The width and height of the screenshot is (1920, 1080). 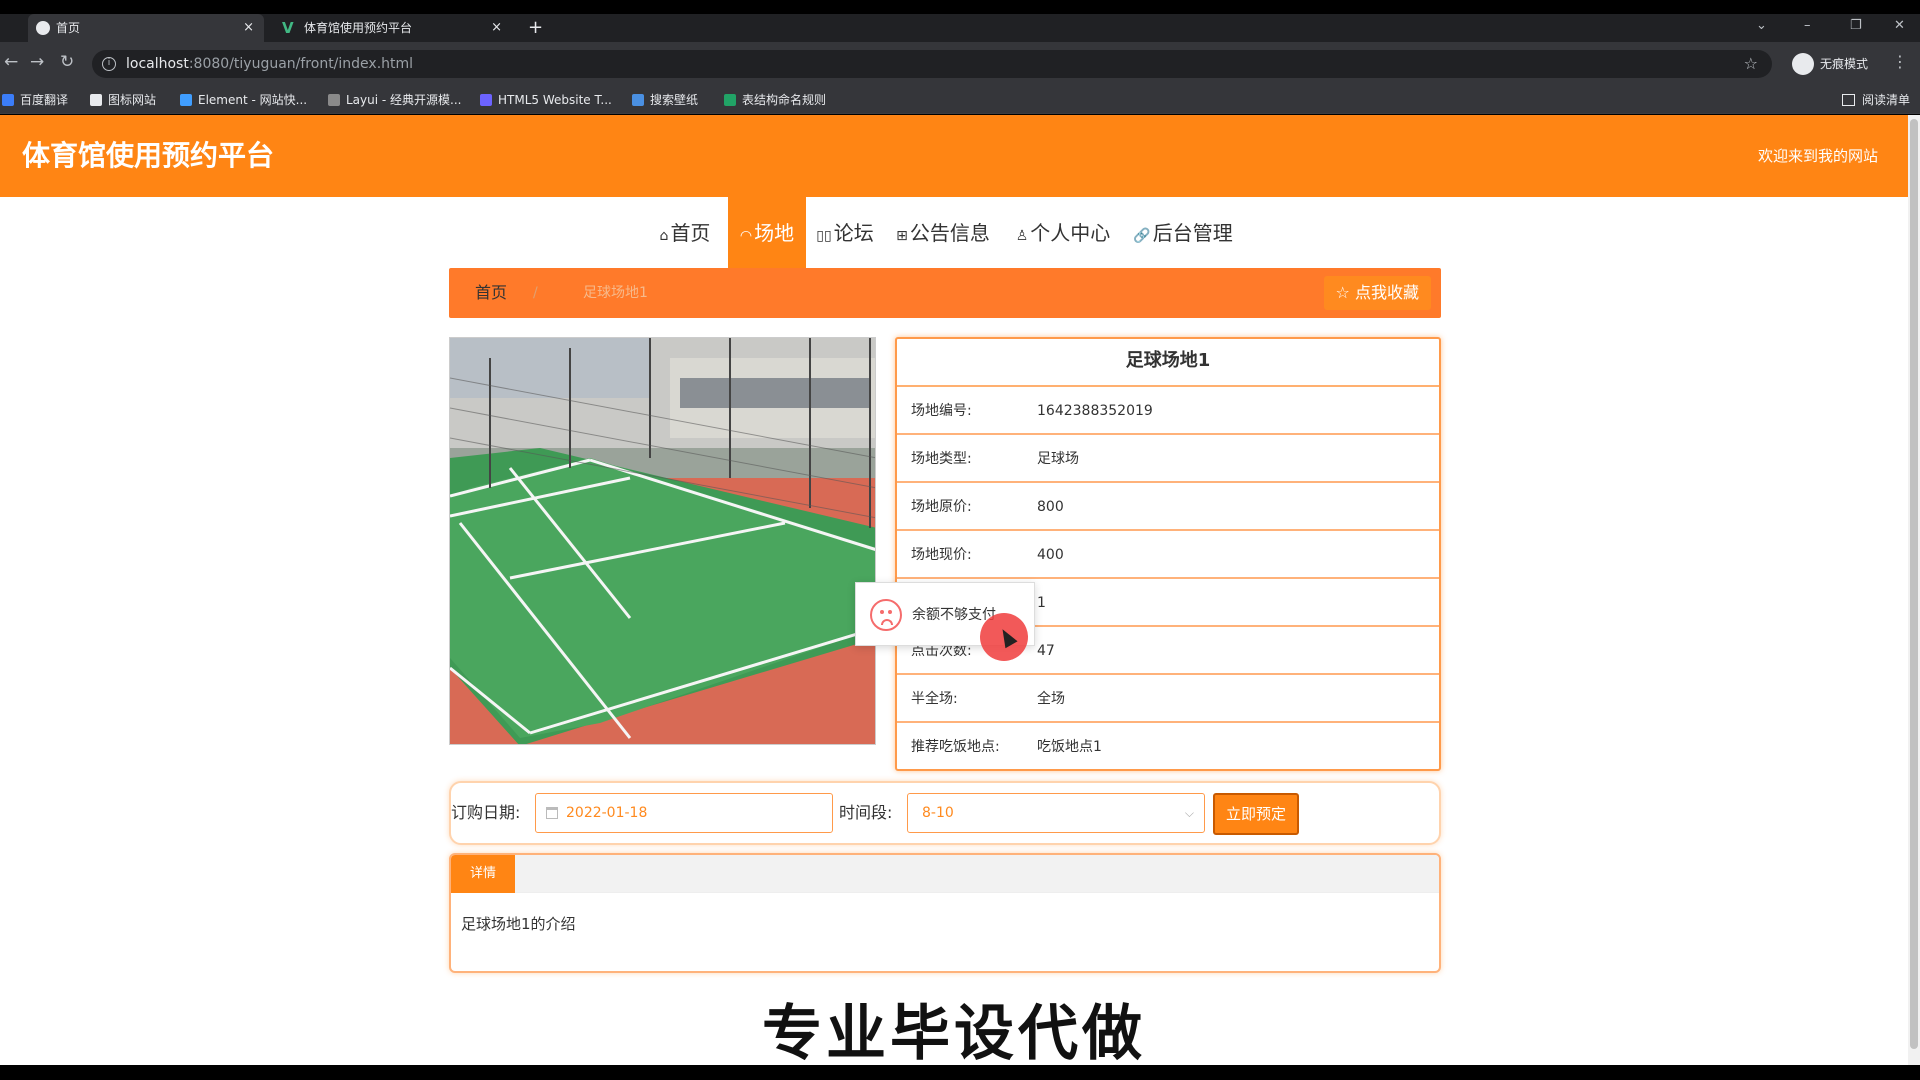 I want to click on forward-icon: →, so click(x=37, y=62).